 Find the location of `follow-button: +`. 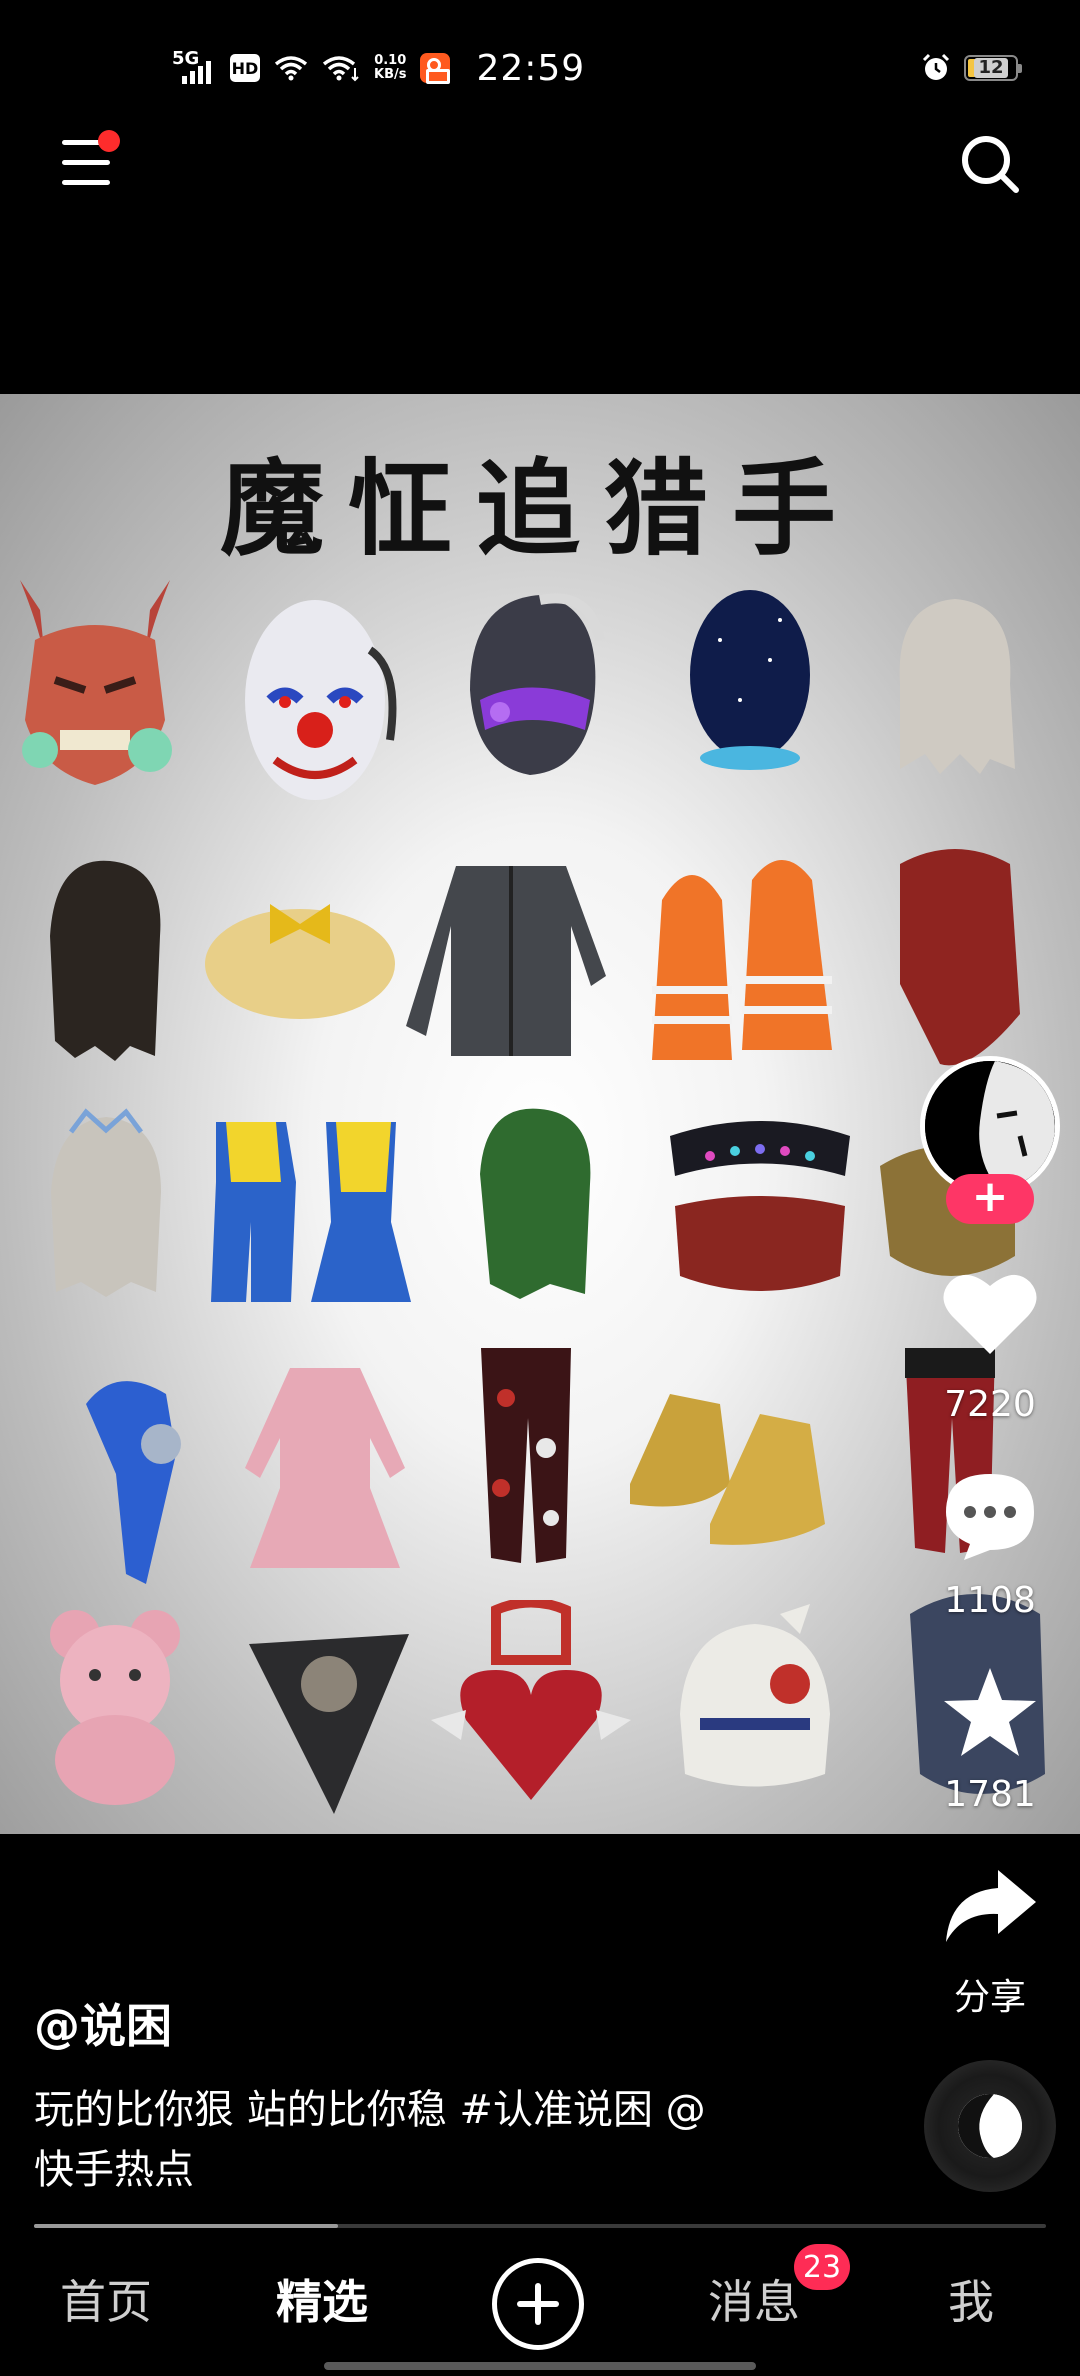

follow-button: + is located at coordinates (990, 1199).